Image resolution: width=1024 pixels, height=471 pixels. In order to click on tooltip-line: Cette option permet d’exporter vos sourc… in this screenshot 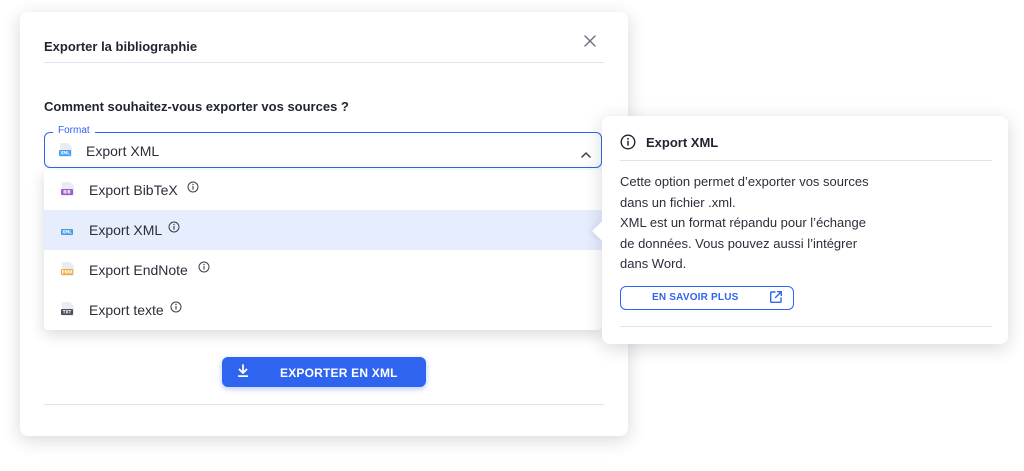, I will do `click(744, 181)`.